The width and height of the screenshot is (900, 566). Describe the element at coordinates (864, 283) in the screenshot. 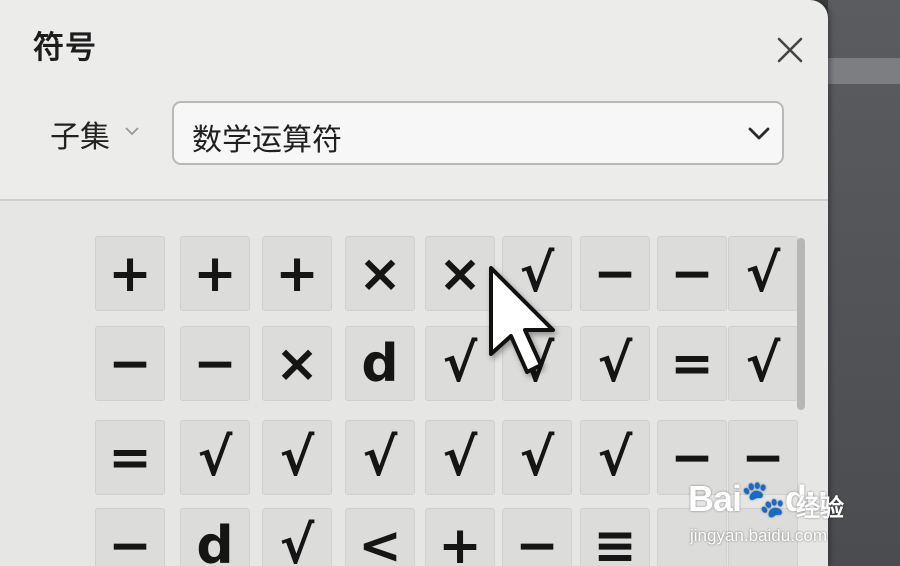

I see `background-window` at that location.